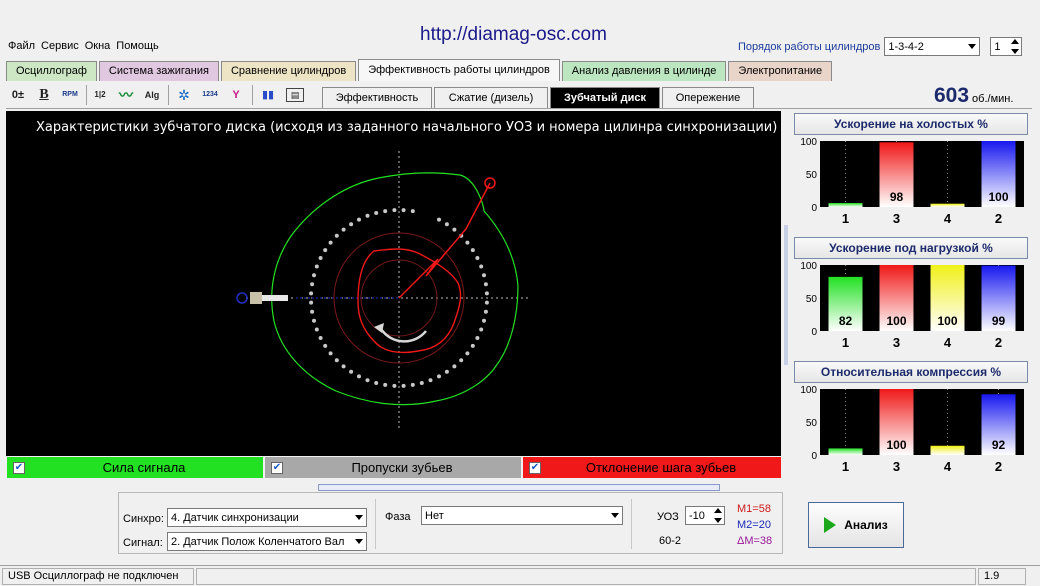  I want to click on menu-file: Файл, so click(21, 46).